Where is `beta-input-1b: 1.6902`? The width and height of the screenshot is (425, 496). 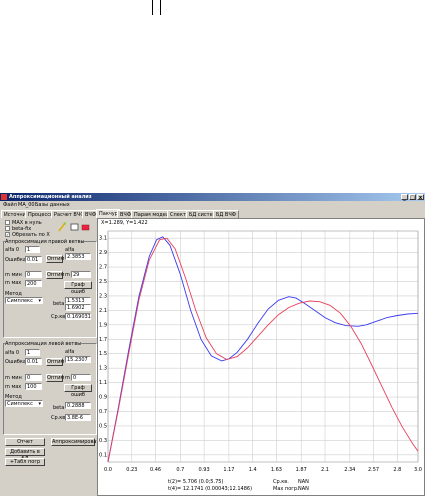 beta-input-1b: 1.6902 is located at coordinates (78, 307).